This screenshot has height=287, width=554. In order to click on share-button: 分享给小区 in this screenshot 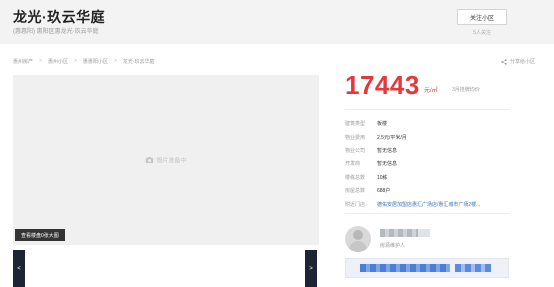, I will do `click(518, 61)`.